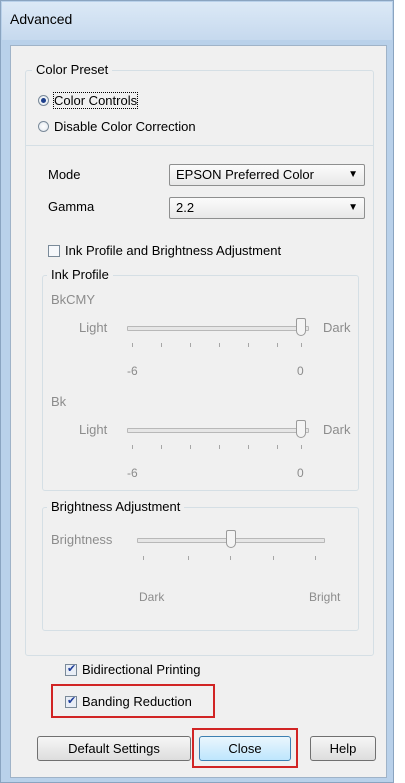 This screenshot has width=405, height=783. Describe the element at coordinates (343, 748) in the screenshot. I see `help-button: Help` at that location.